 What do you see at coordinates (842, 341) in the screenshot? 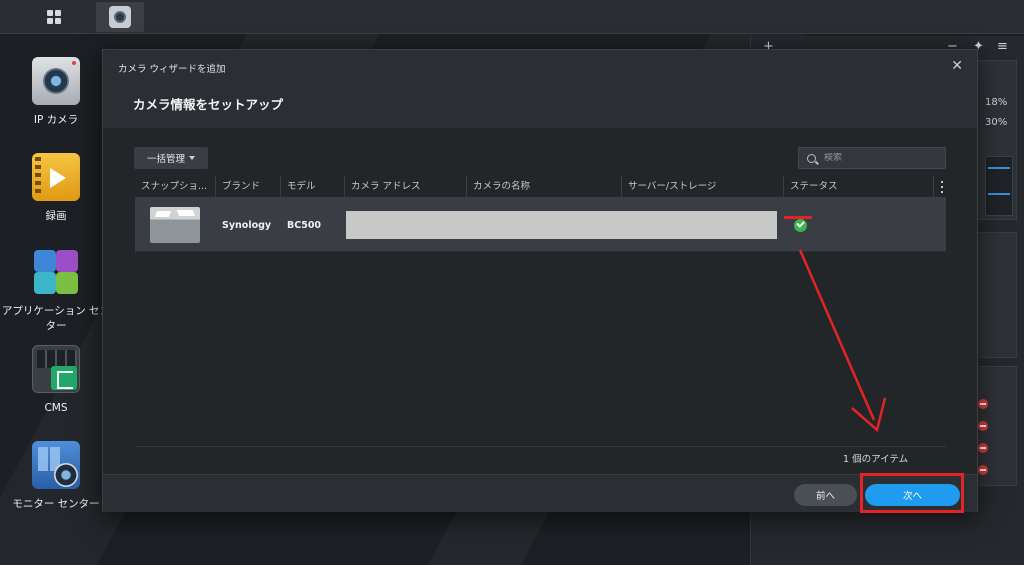
I see `annotation-arrow` at bounding box center [842, 341].